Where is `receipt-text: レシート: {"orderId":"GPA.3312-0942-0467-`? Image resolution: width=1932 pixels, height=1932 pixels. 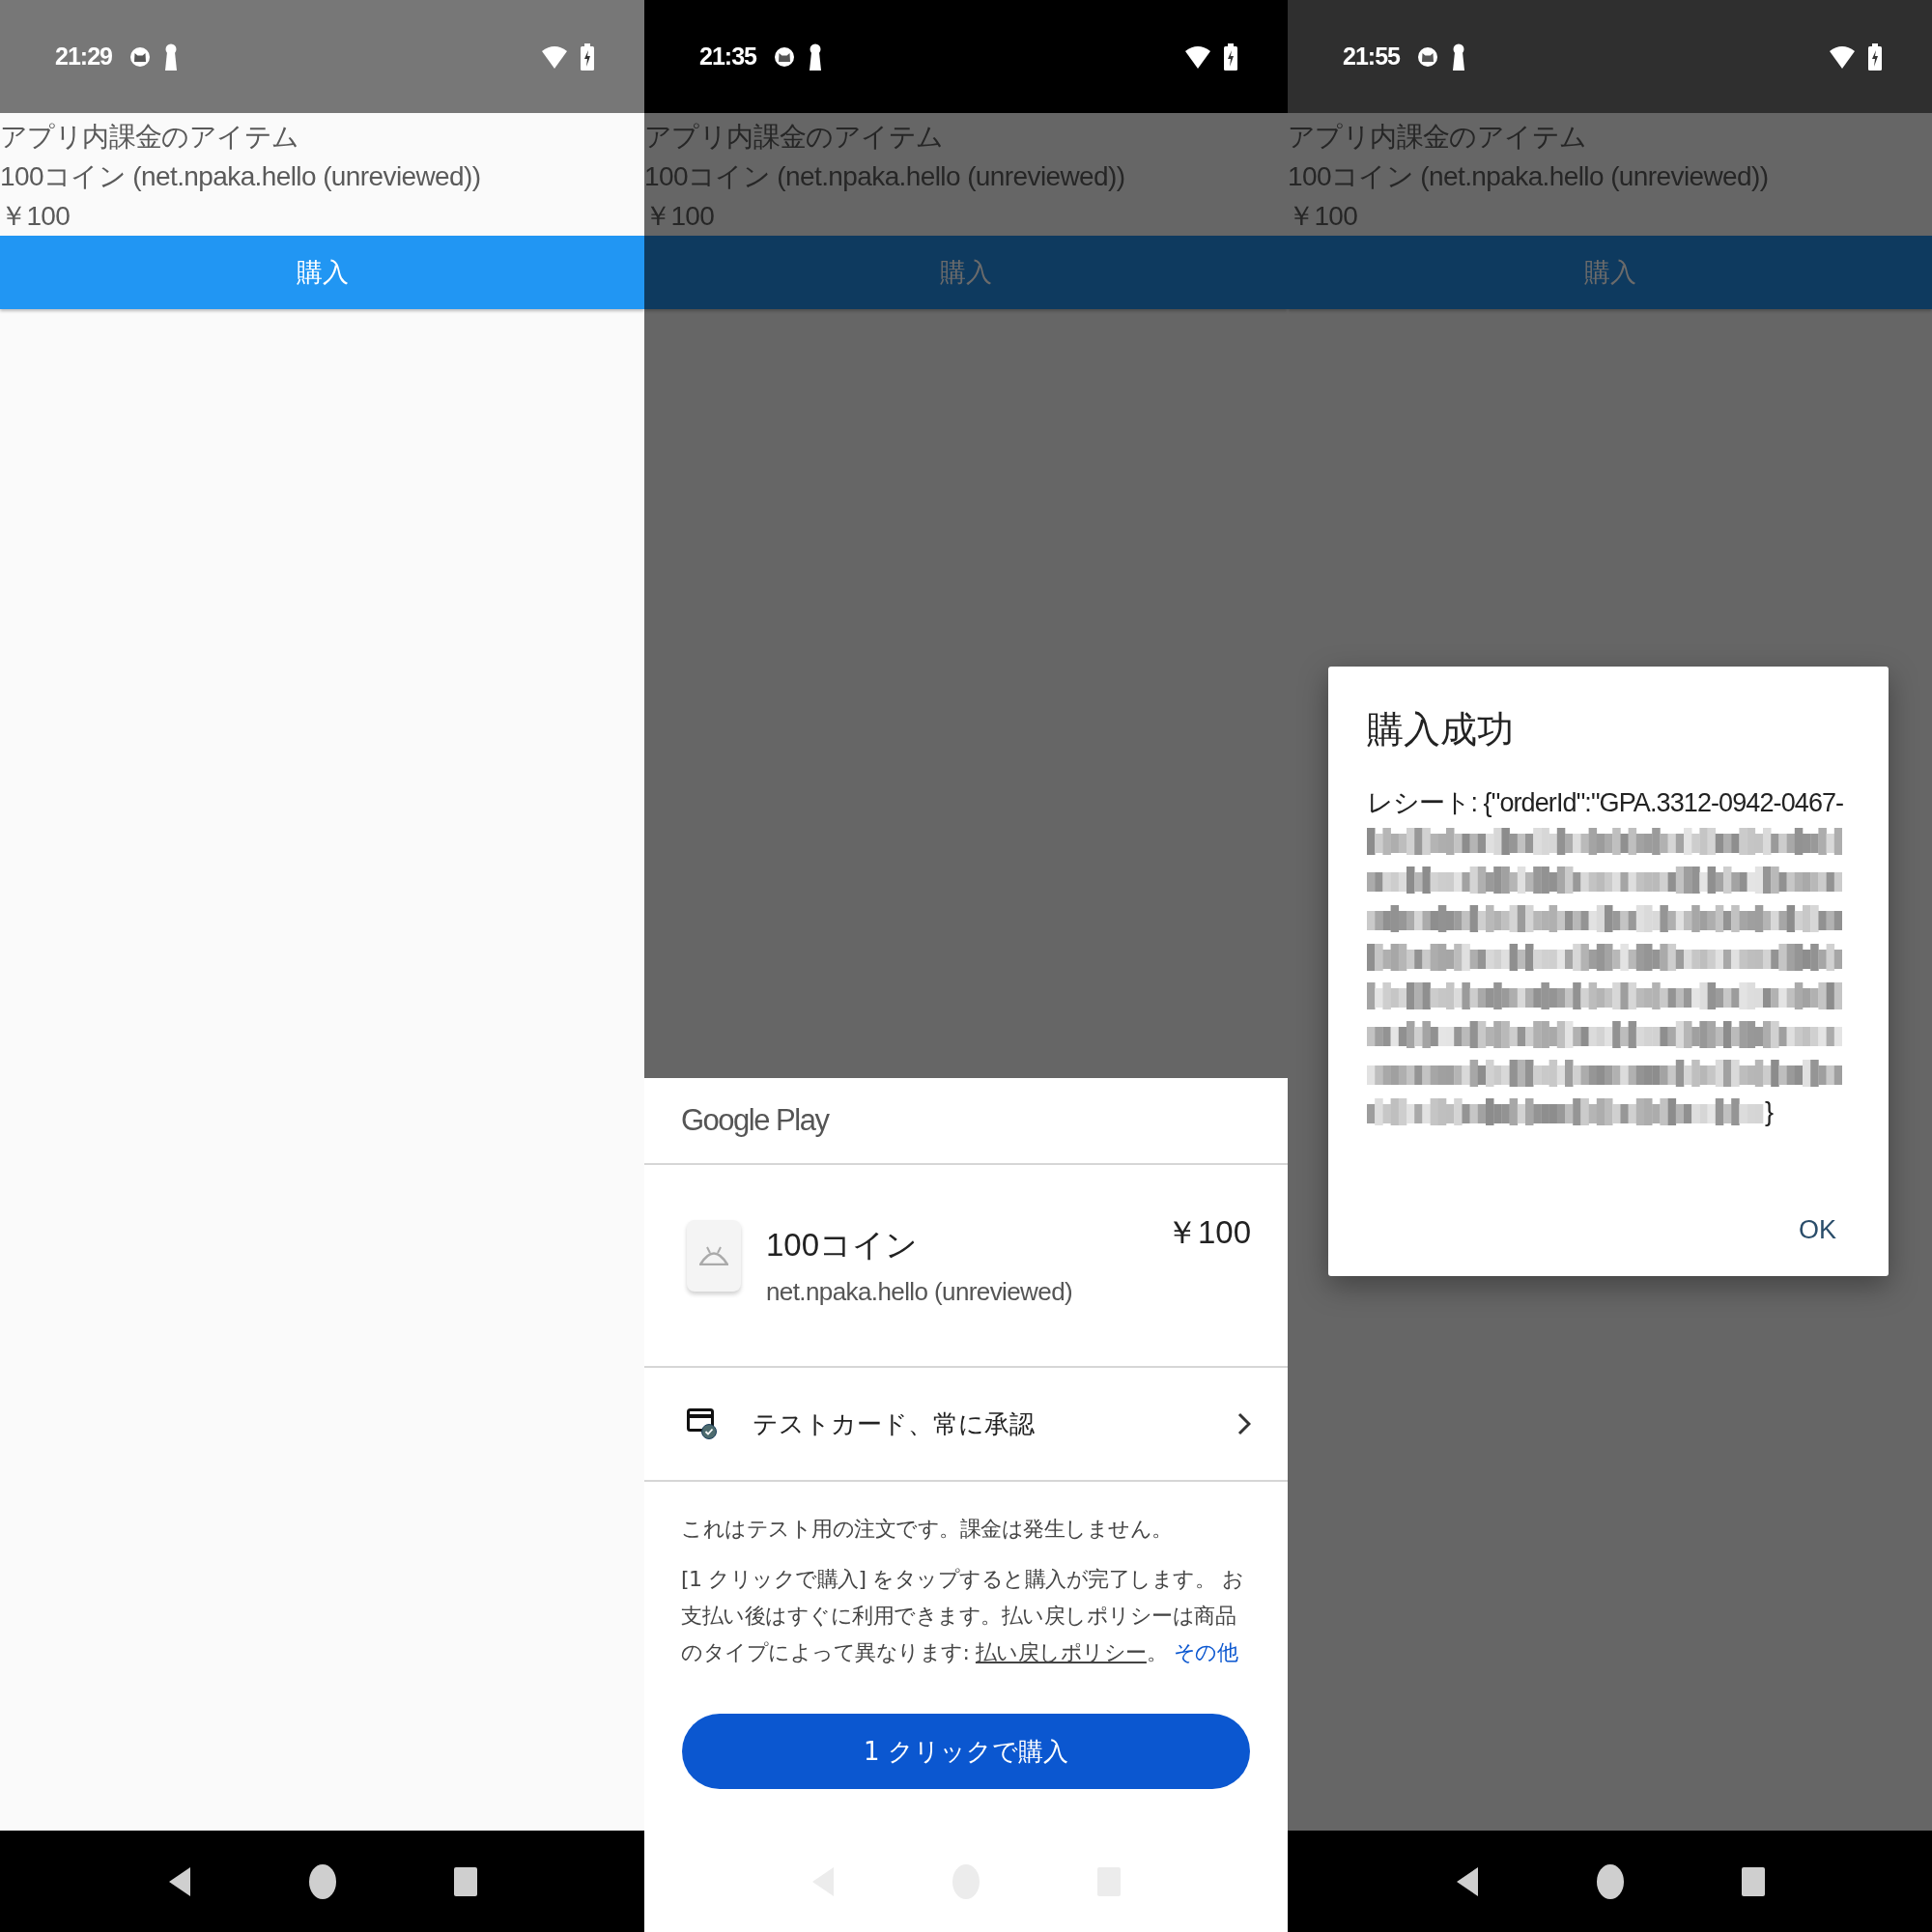 receipt-text: レシート: {"orderId":"GPA.3312-0942-0467- is located at coordinates (1606, 803).